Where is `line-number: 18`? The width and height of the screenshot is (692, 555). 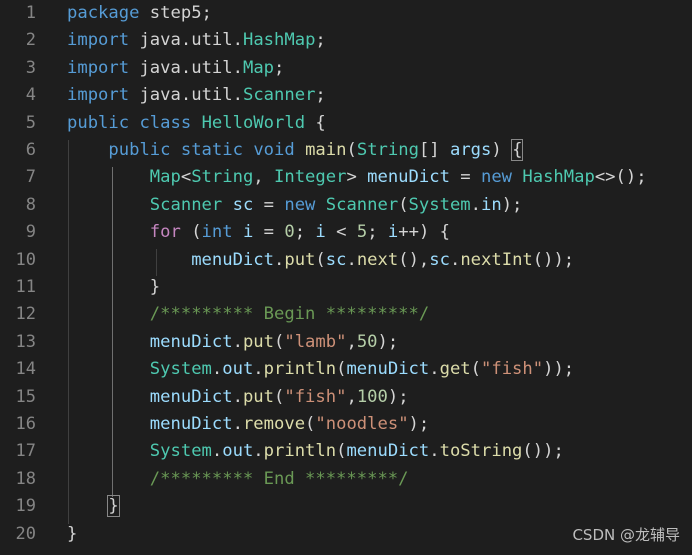
line-number: 18 is located at coordinates (25, 478).